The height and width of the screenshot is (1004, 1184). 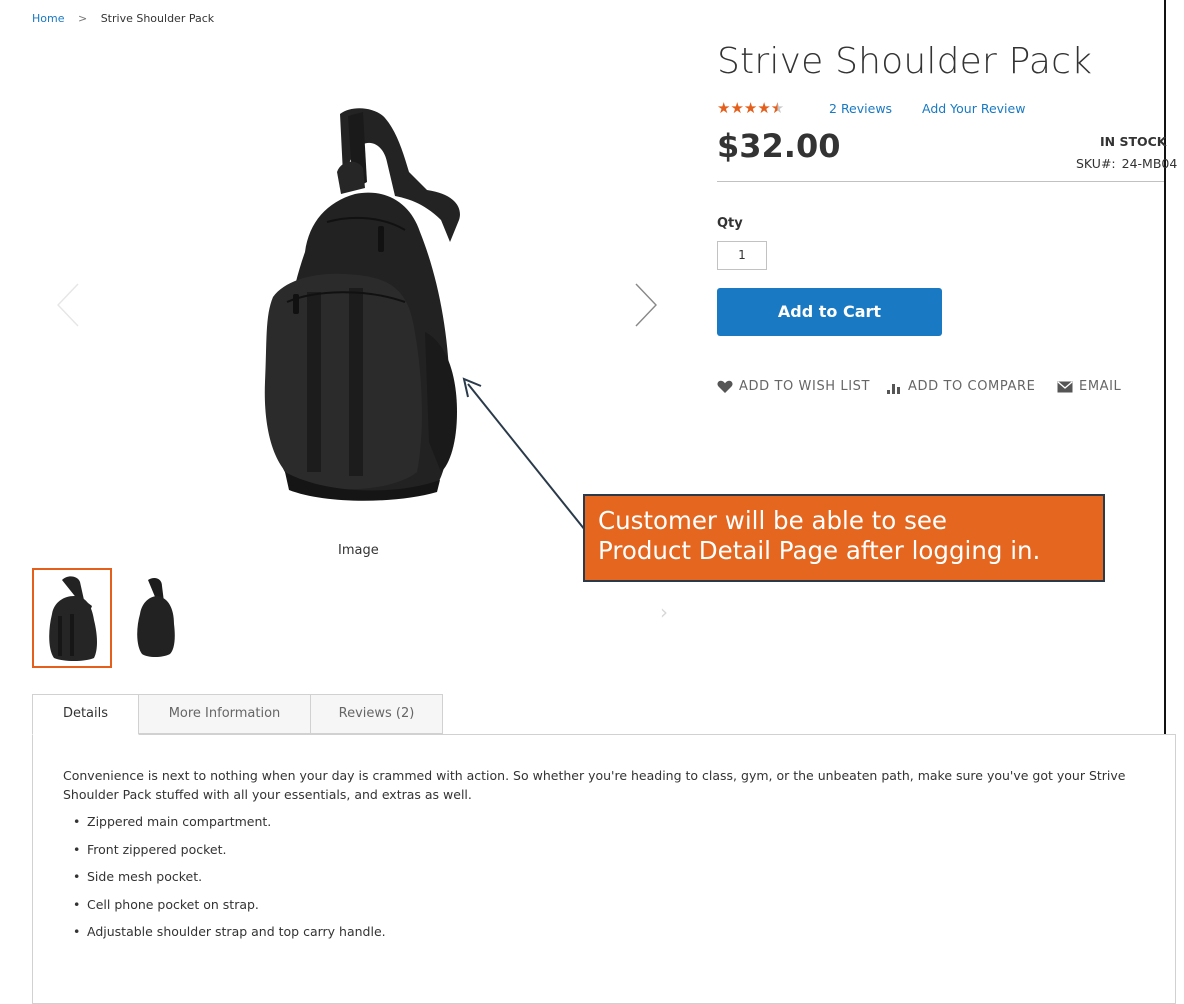 I want to click on qty-input: 1, so click(x=742, y=255).